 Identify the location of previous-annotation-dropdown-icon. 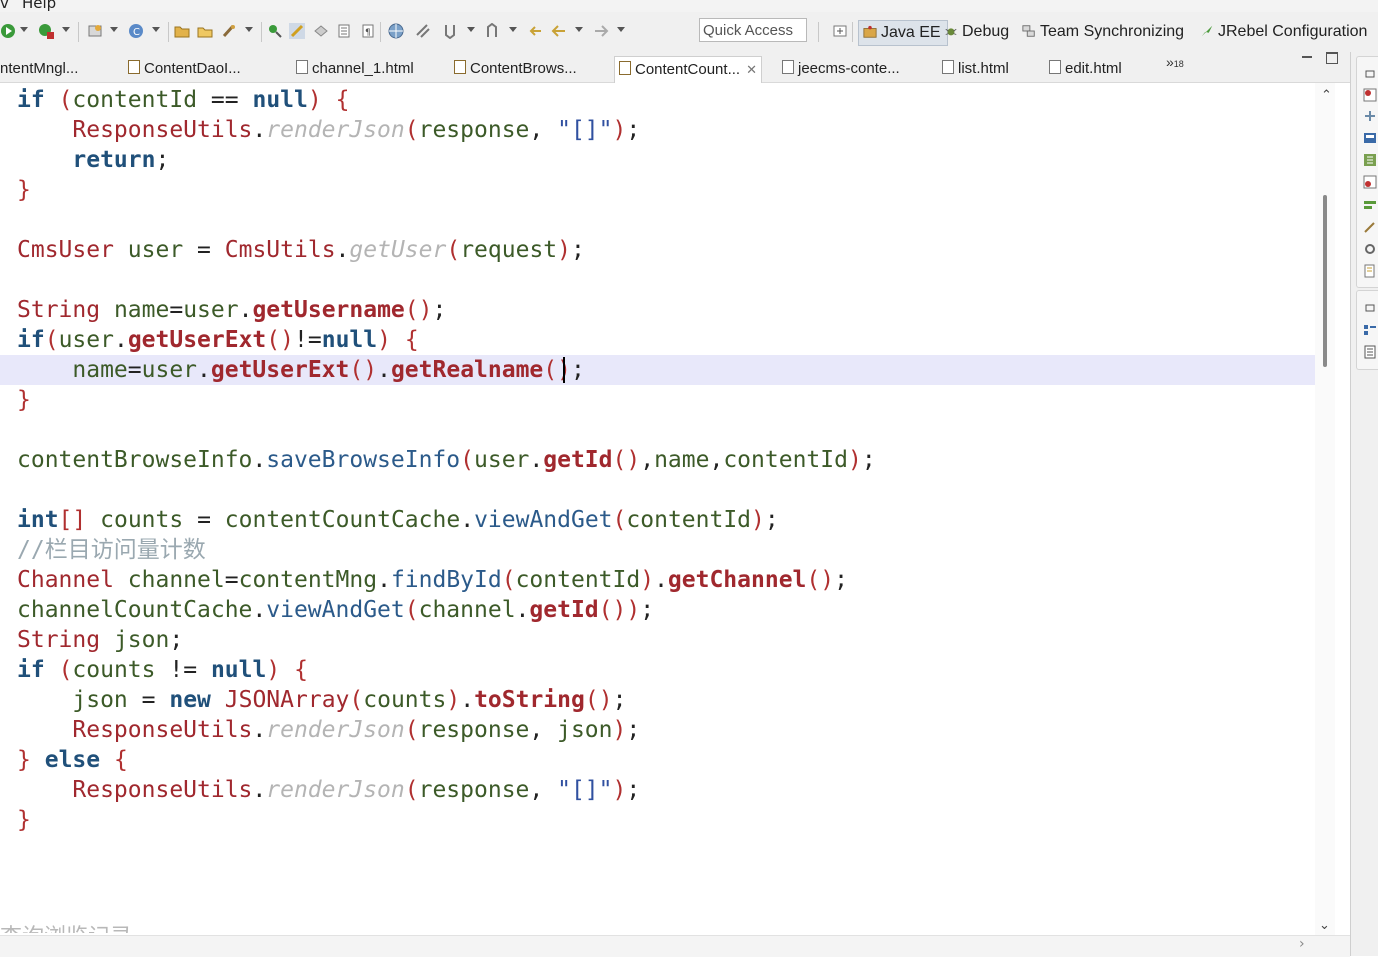
(513, 29).